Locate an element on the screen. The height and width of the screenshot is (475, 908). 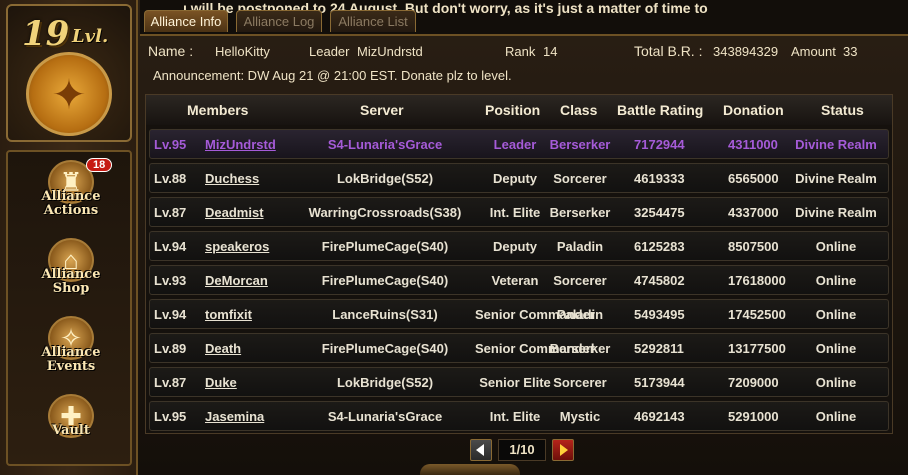
chevron-right-icon is located at coordinates (564, 450).